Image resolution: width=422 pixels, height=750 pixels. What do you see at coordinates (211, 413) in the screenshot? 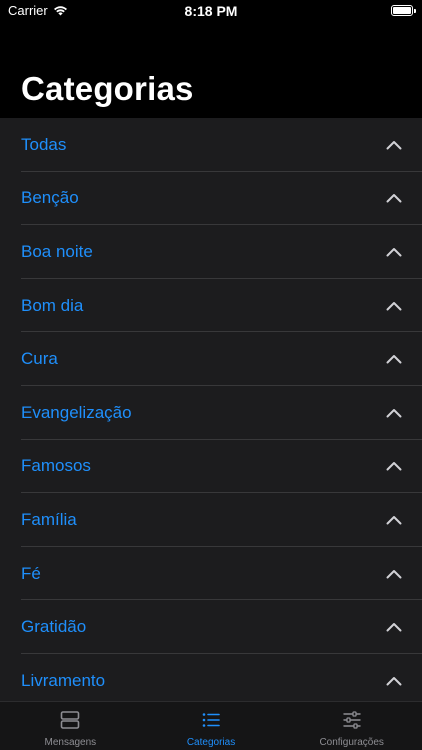
I see `category-row-evangelizacao: Evangelização` at bounding box center [211, 413].